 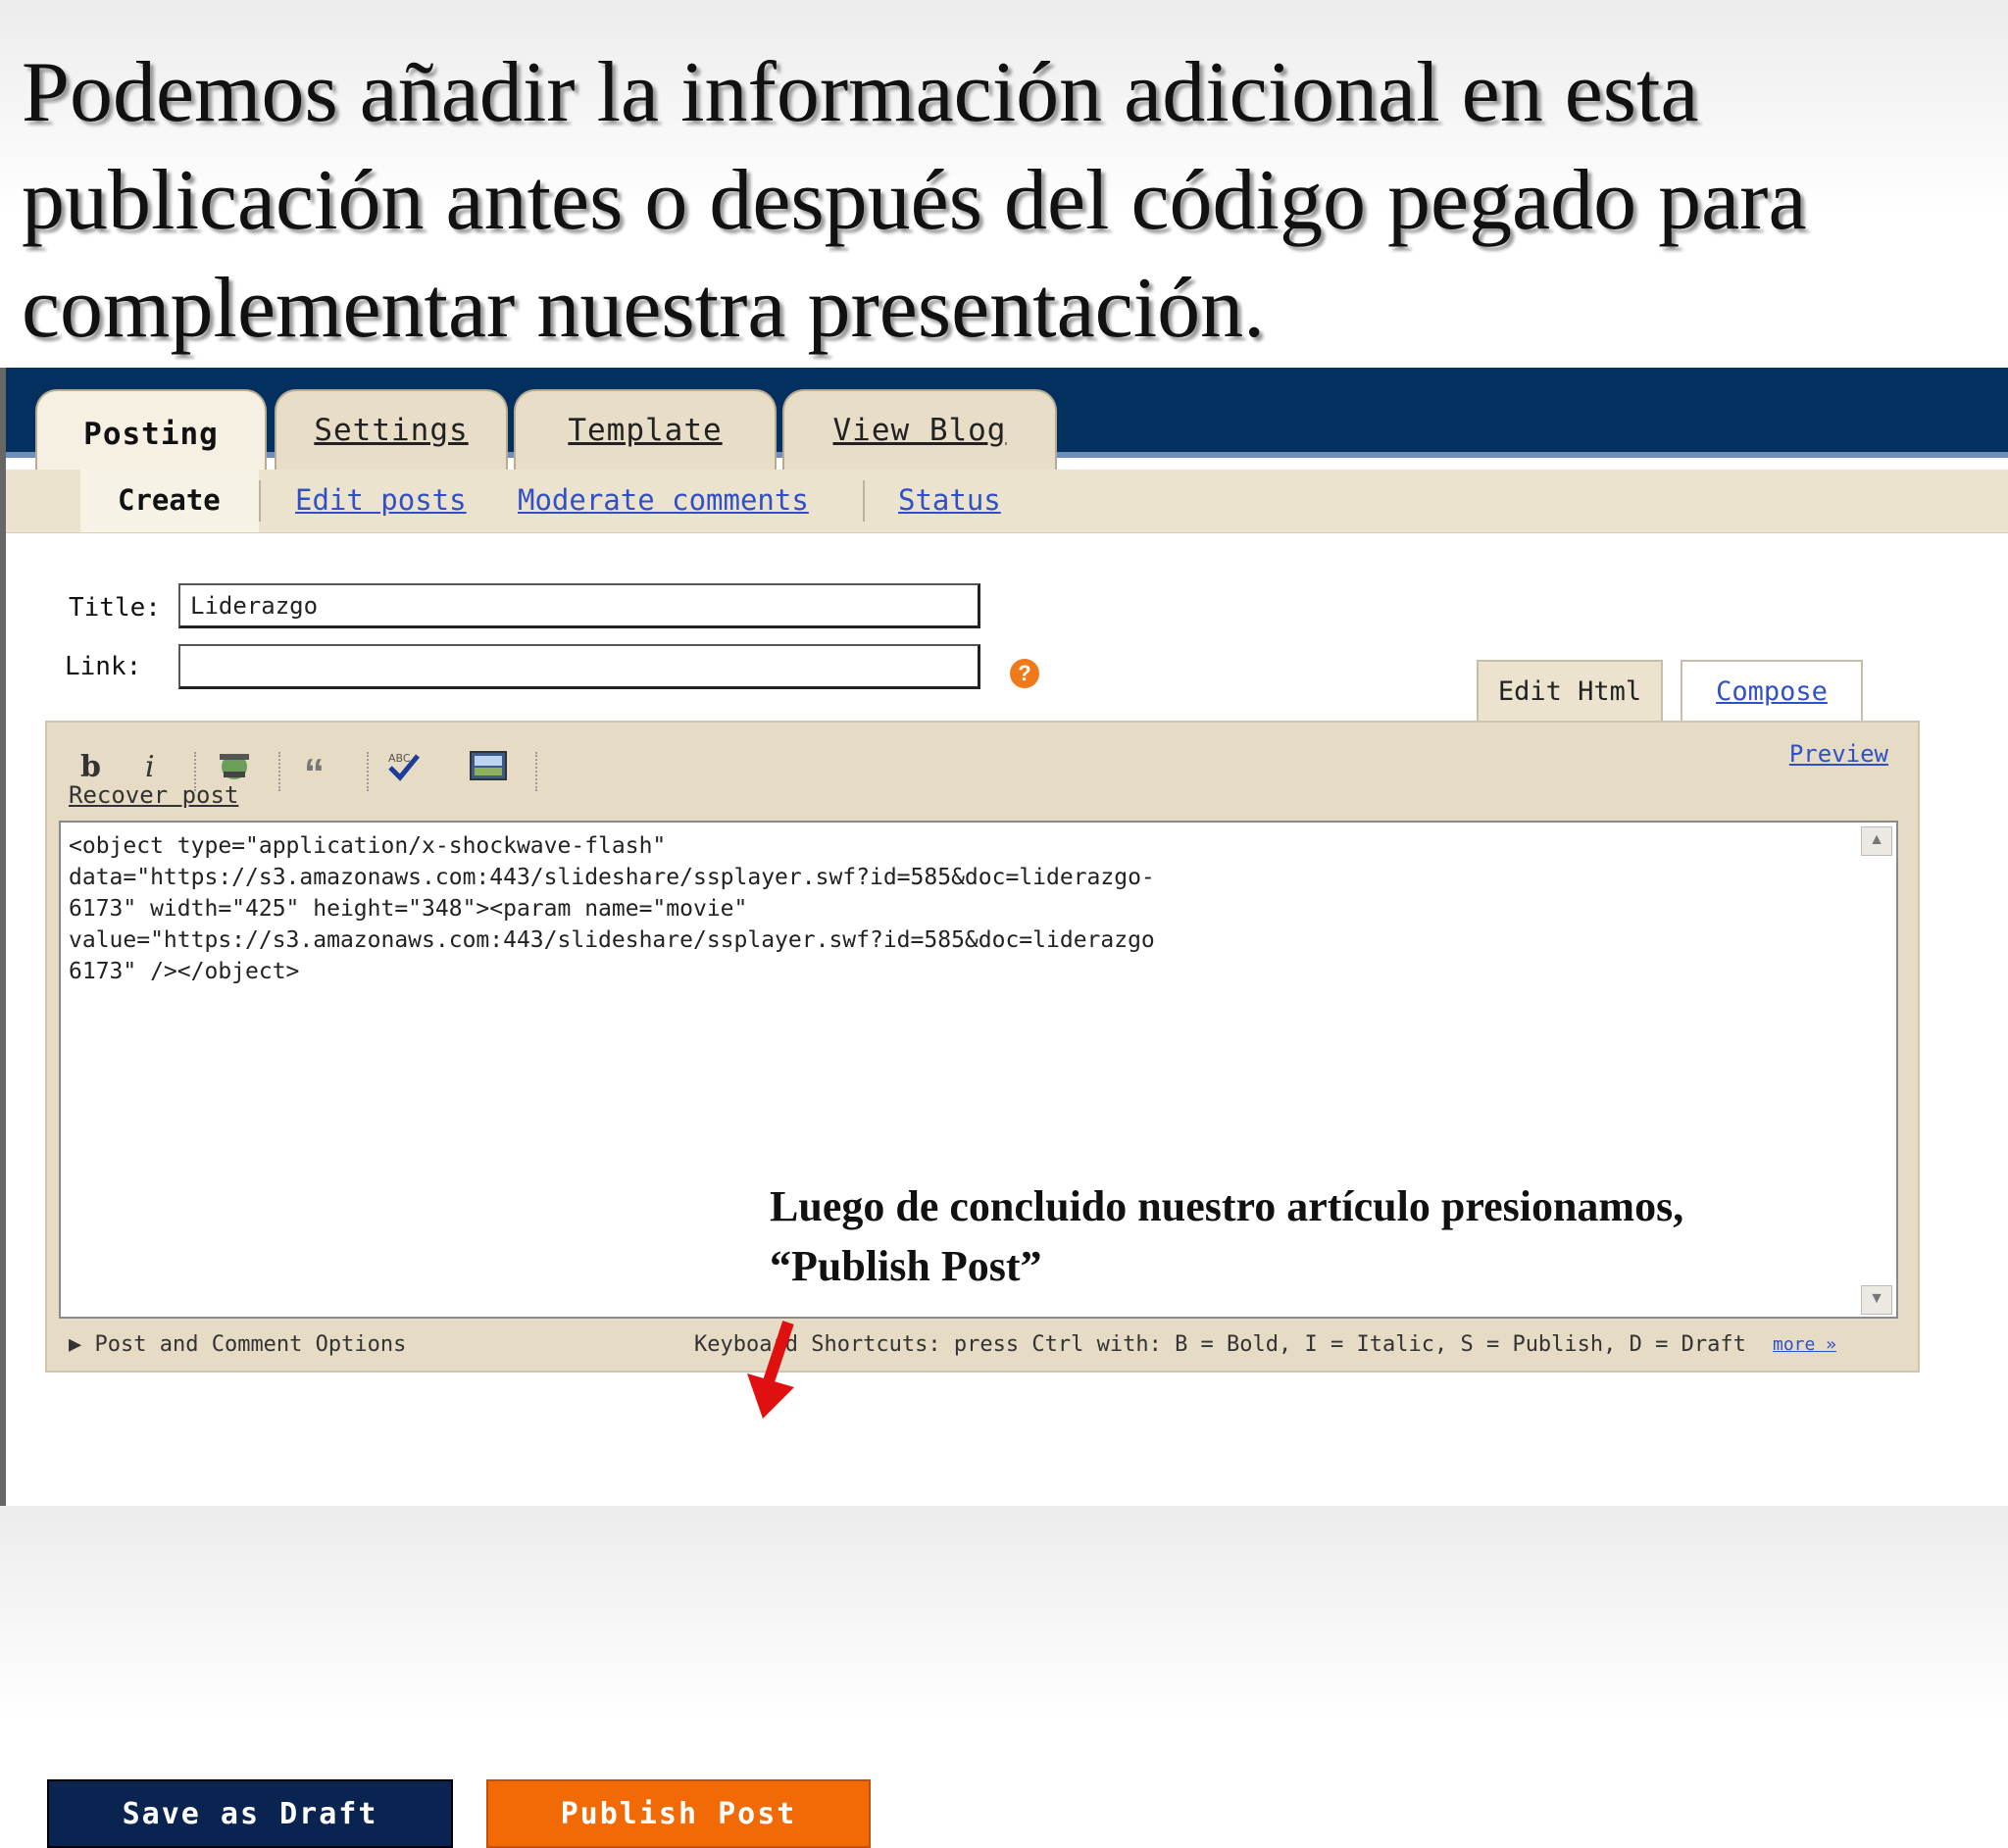 I want to click on subtab-create: Create, so click(x=169, y=500).